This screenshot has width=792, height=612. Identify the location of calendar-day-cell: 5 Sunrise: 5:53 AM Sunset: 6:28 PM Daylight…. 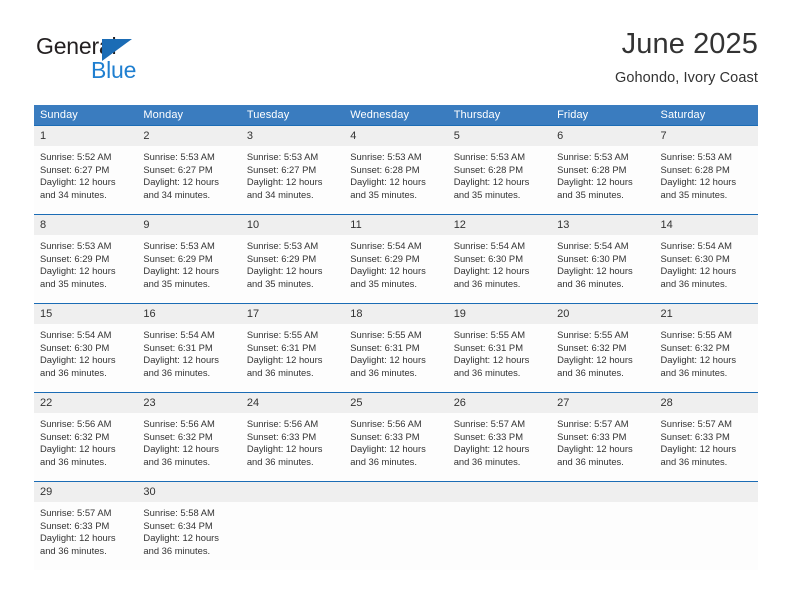
(499, 170).